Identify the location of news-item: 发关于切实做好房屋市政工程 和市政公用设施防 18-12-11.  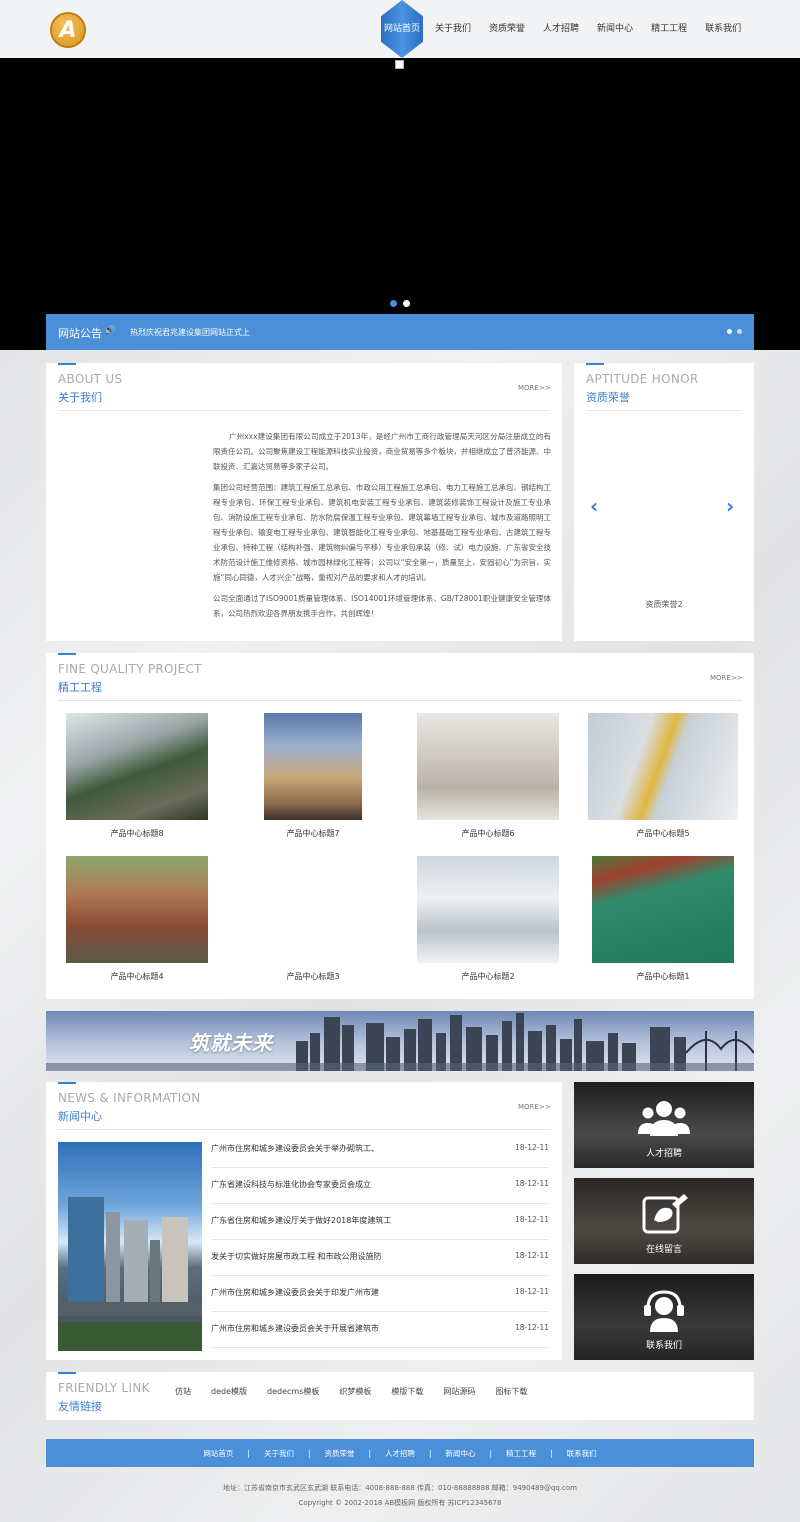
(380, 1258).